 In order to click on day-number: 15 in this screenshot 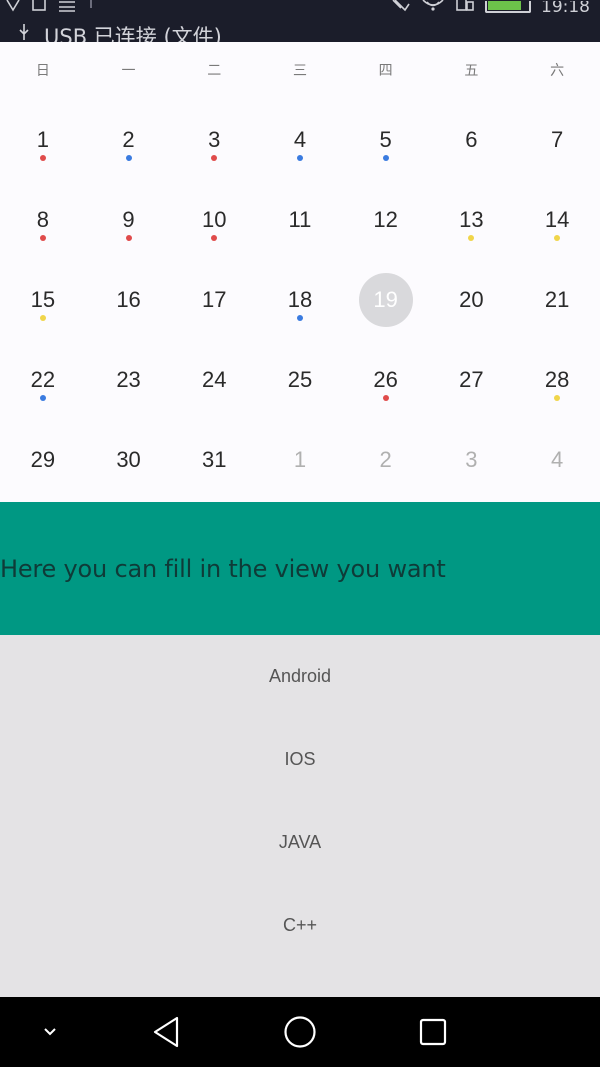, I will do `click(43, 299)`.